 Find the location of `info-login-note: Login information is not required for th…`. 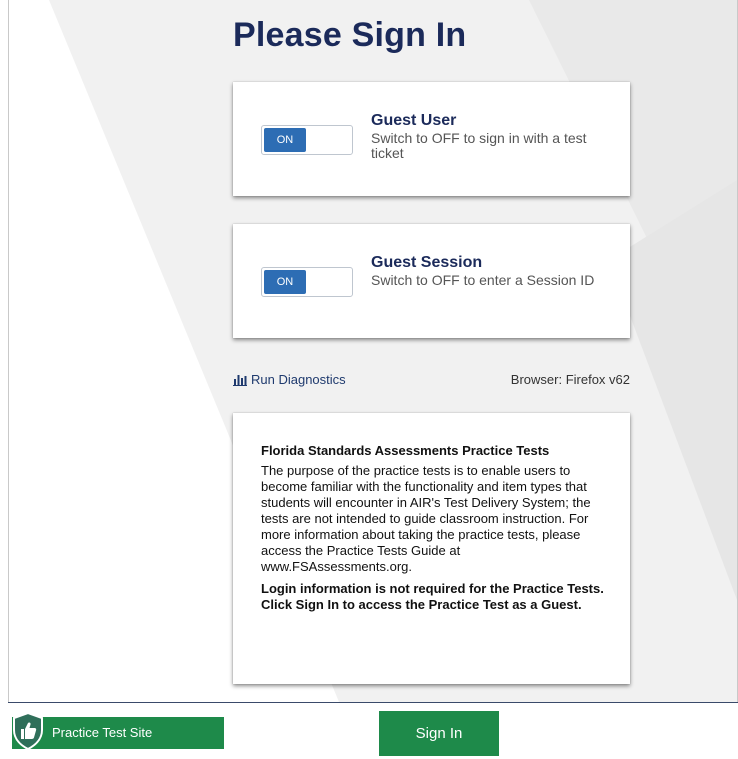

info-login-note: Login information is not required for th… is located at coordinates (432, 596).